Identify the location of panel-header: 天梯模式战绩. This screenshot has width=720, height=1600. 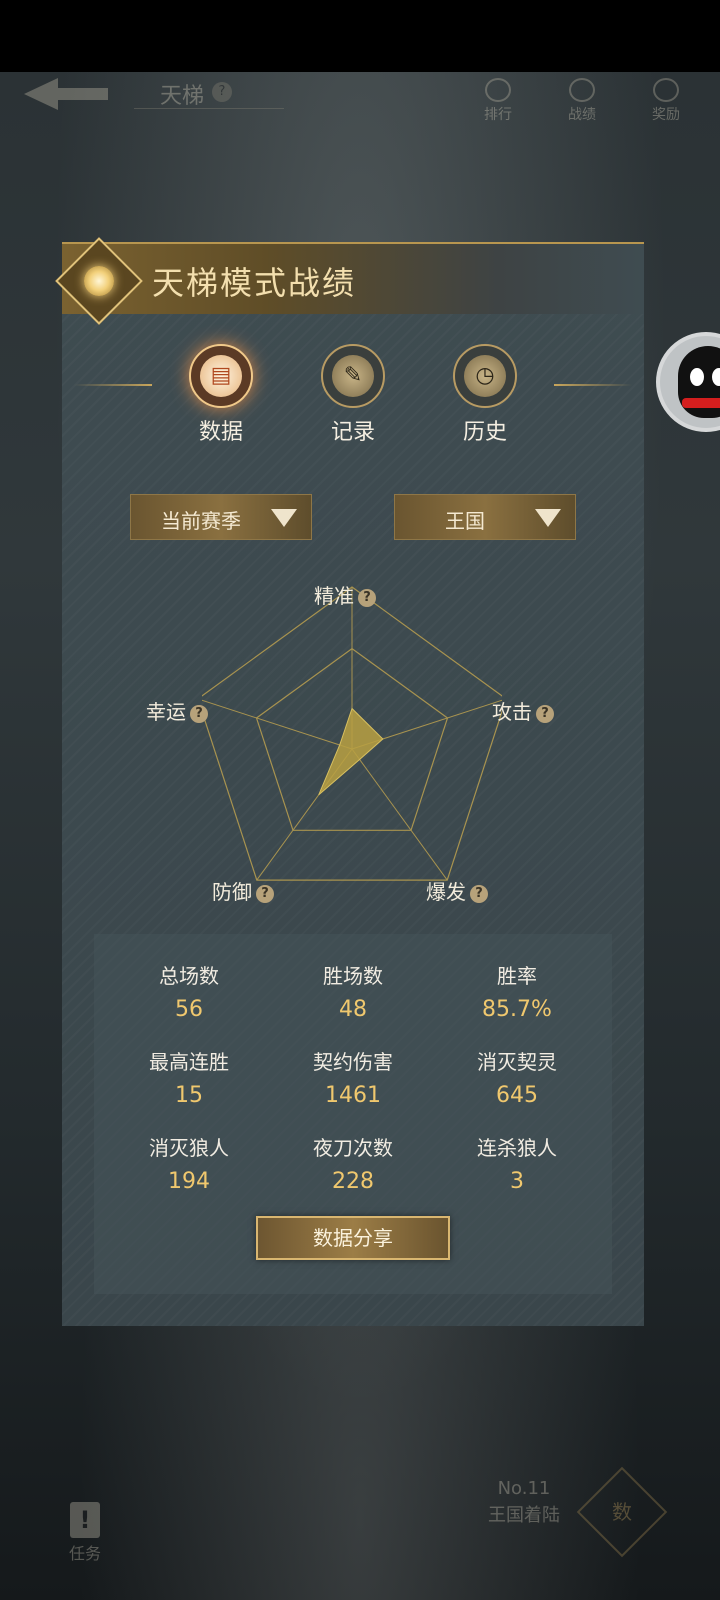
(349, 281).